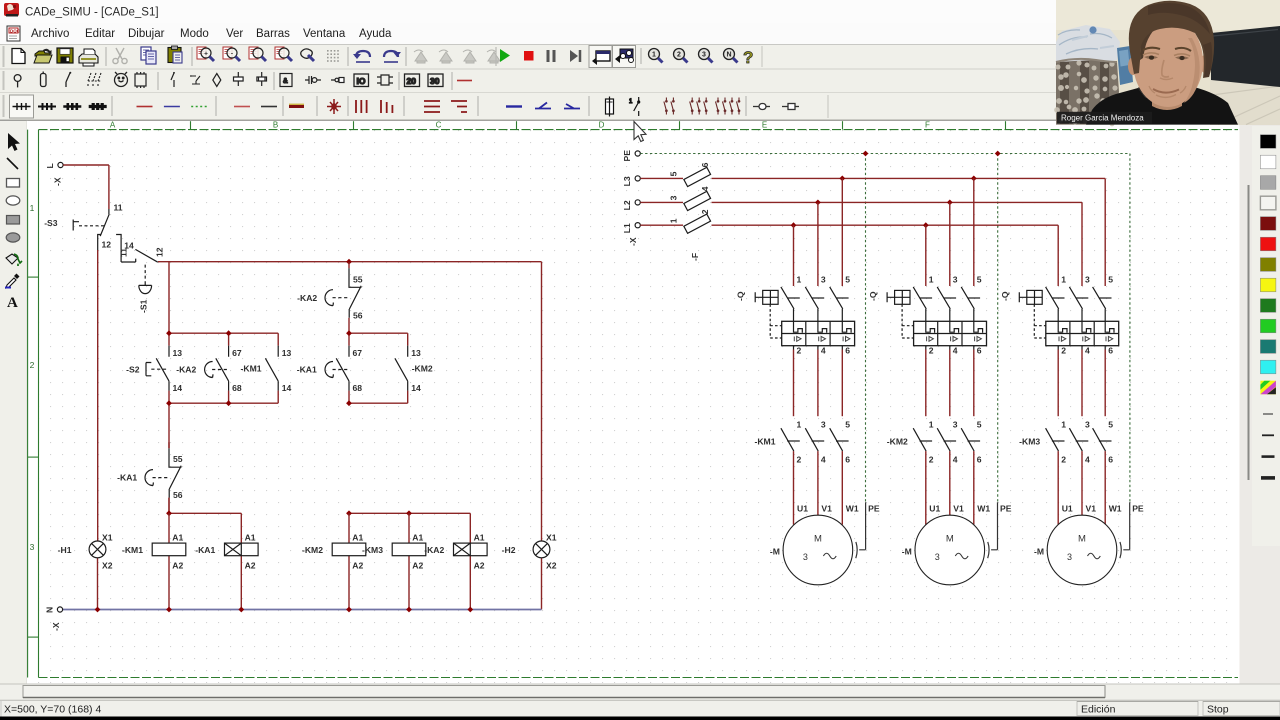 This screenshot has height=720, width=1280. What do you see at coordinates (375, 34) in the screenshot?
I see `svg-text: Ayuda` at bounding box center [375, 34].